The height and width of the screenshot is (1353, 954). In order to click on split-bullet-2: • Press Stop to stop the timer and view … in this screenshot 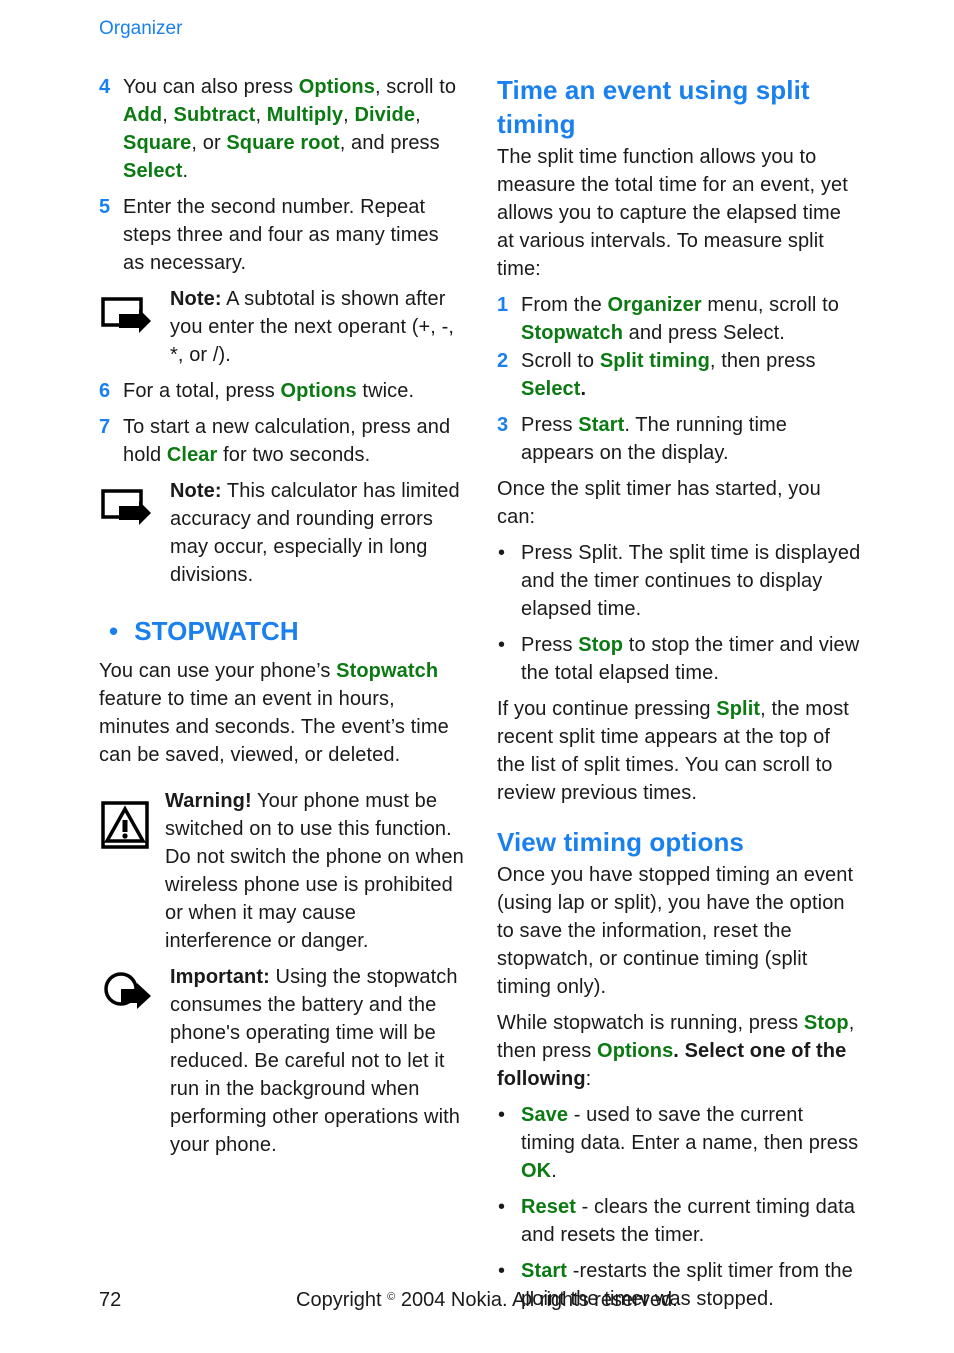, I will do `click(679, 659)`.